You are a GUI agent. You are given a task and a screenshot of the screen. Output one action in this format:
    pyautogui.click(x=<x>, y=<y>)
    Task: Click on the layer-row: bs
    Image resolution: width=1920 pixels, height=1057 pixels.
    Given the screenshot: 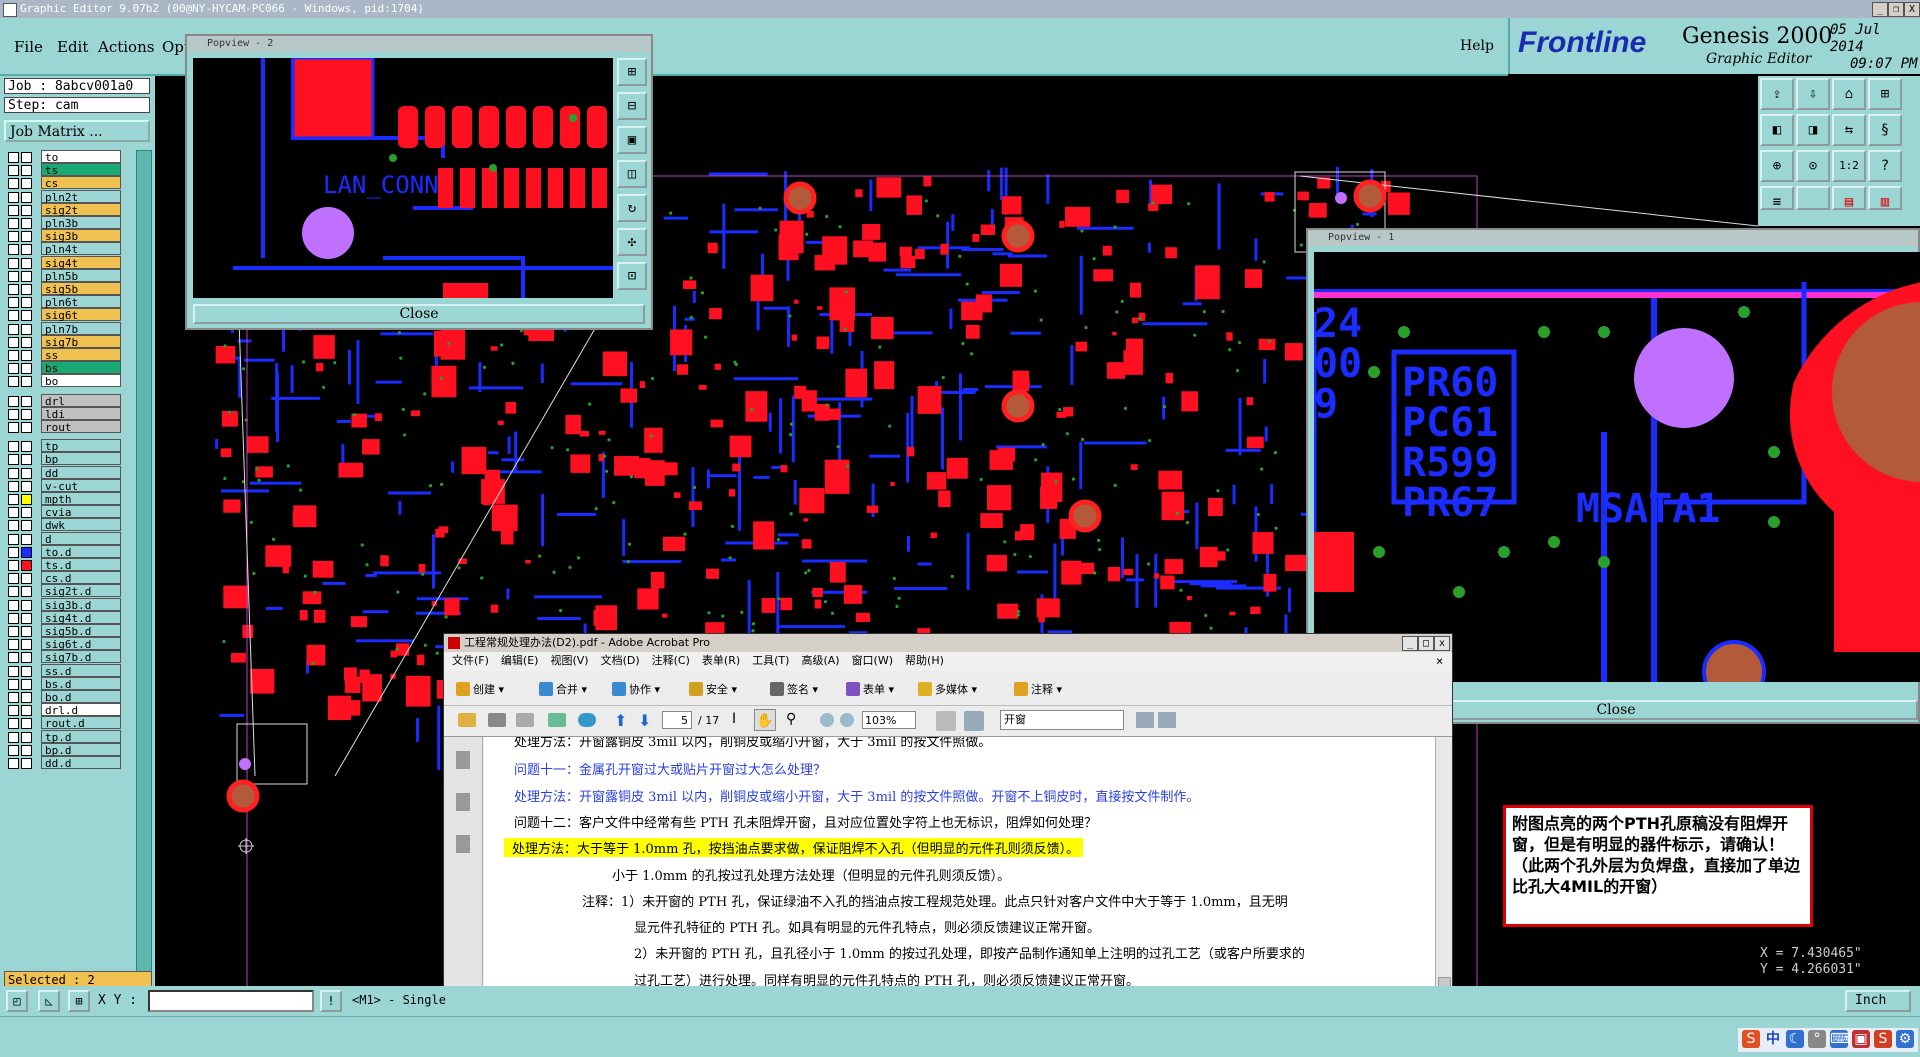 What is the action you would take?
    pyautogui.click(x=63, y=368)
    